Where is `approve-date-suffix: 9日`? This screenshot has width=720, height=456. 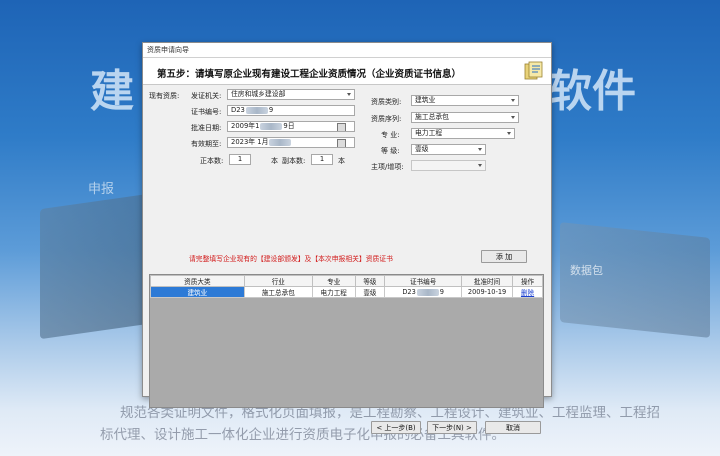 approve-date-suffix: 9日 is located at coordinates (289, 126).